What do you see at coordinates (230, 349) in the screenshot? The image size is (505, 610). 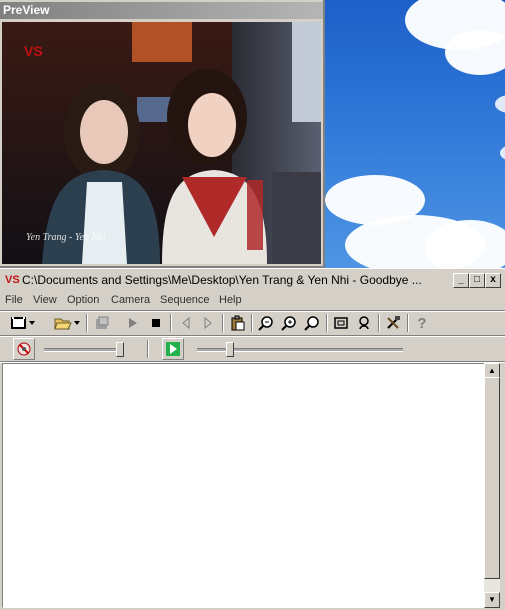 I see `position-slider-thumb` at bounding box center [230, 349].